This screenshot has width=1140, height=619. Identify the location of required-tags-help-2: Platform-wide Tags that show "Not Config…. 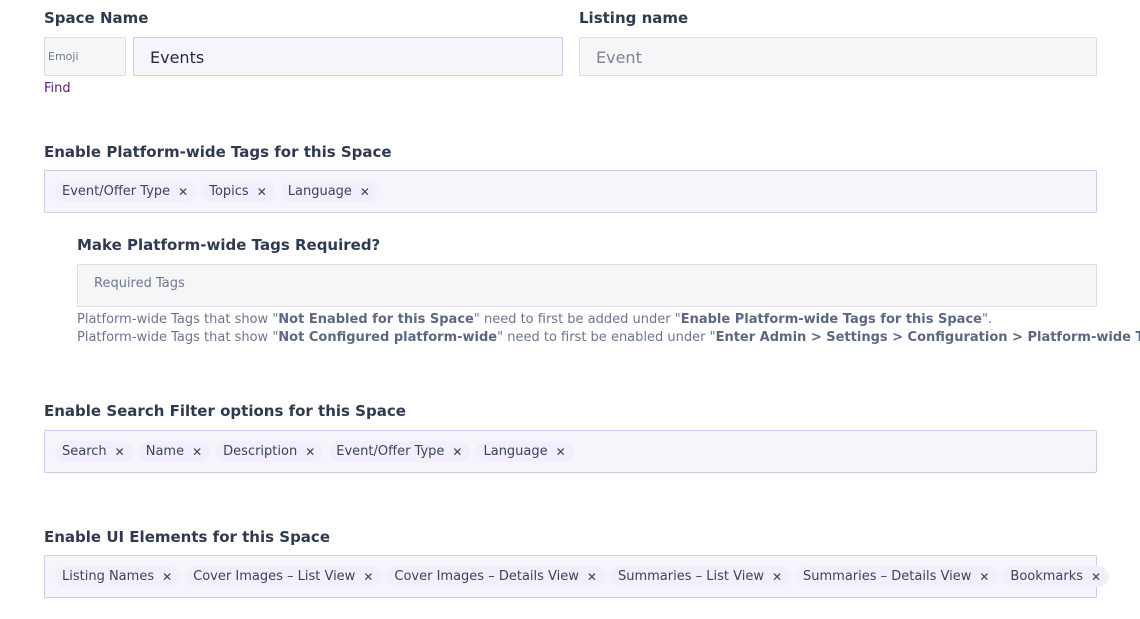
(608, 337).